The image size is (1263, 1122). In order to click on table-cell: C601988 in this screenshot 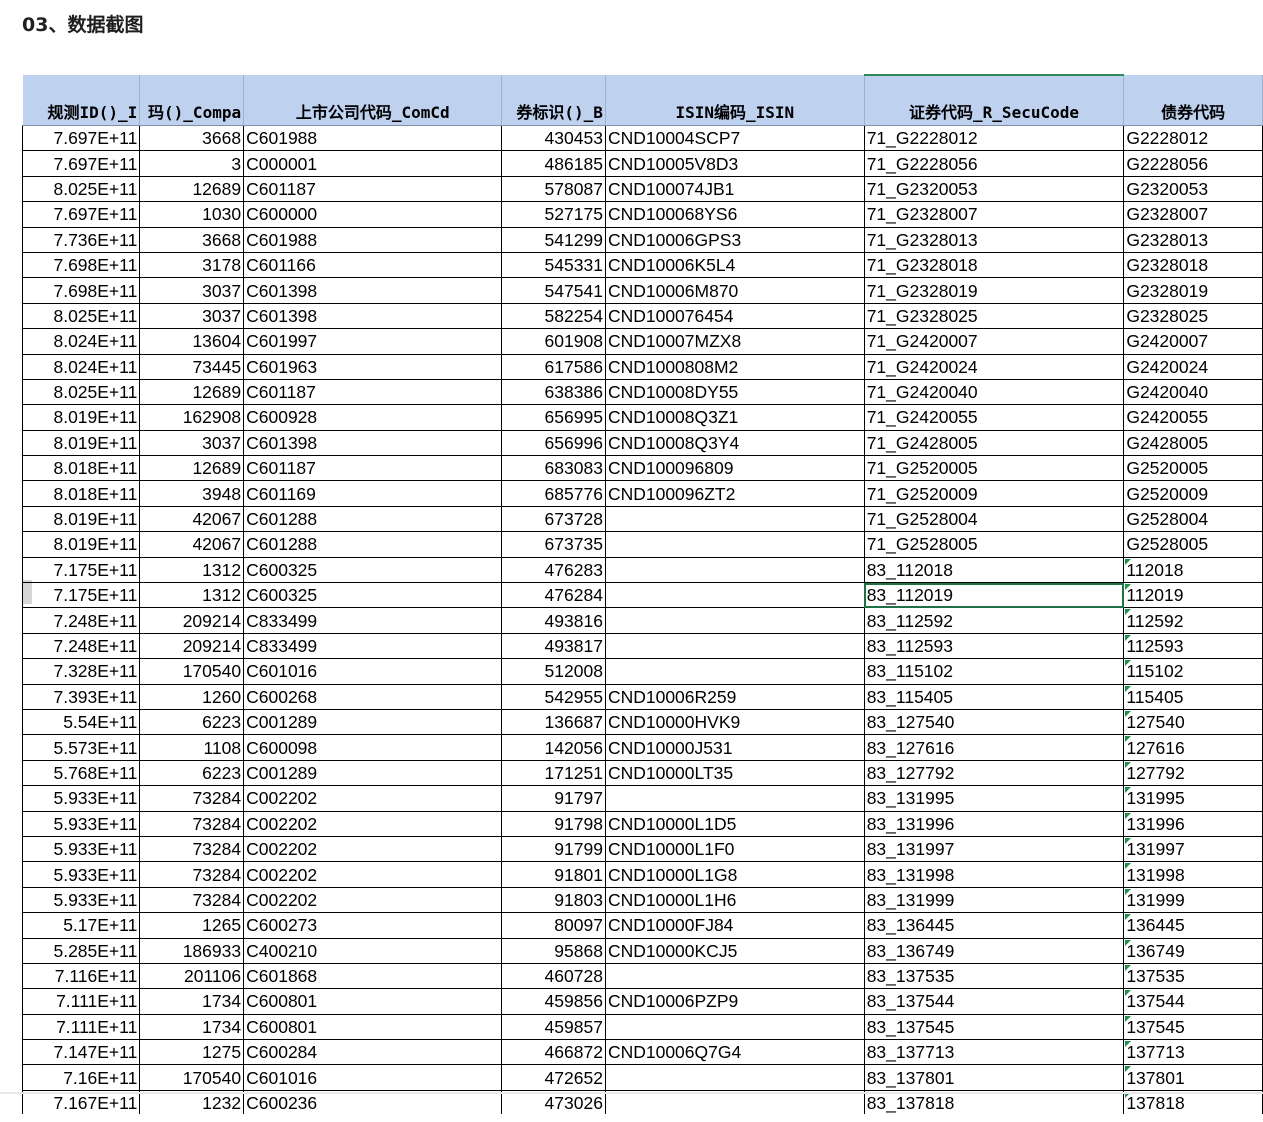, I will do `click(373, 138)`.